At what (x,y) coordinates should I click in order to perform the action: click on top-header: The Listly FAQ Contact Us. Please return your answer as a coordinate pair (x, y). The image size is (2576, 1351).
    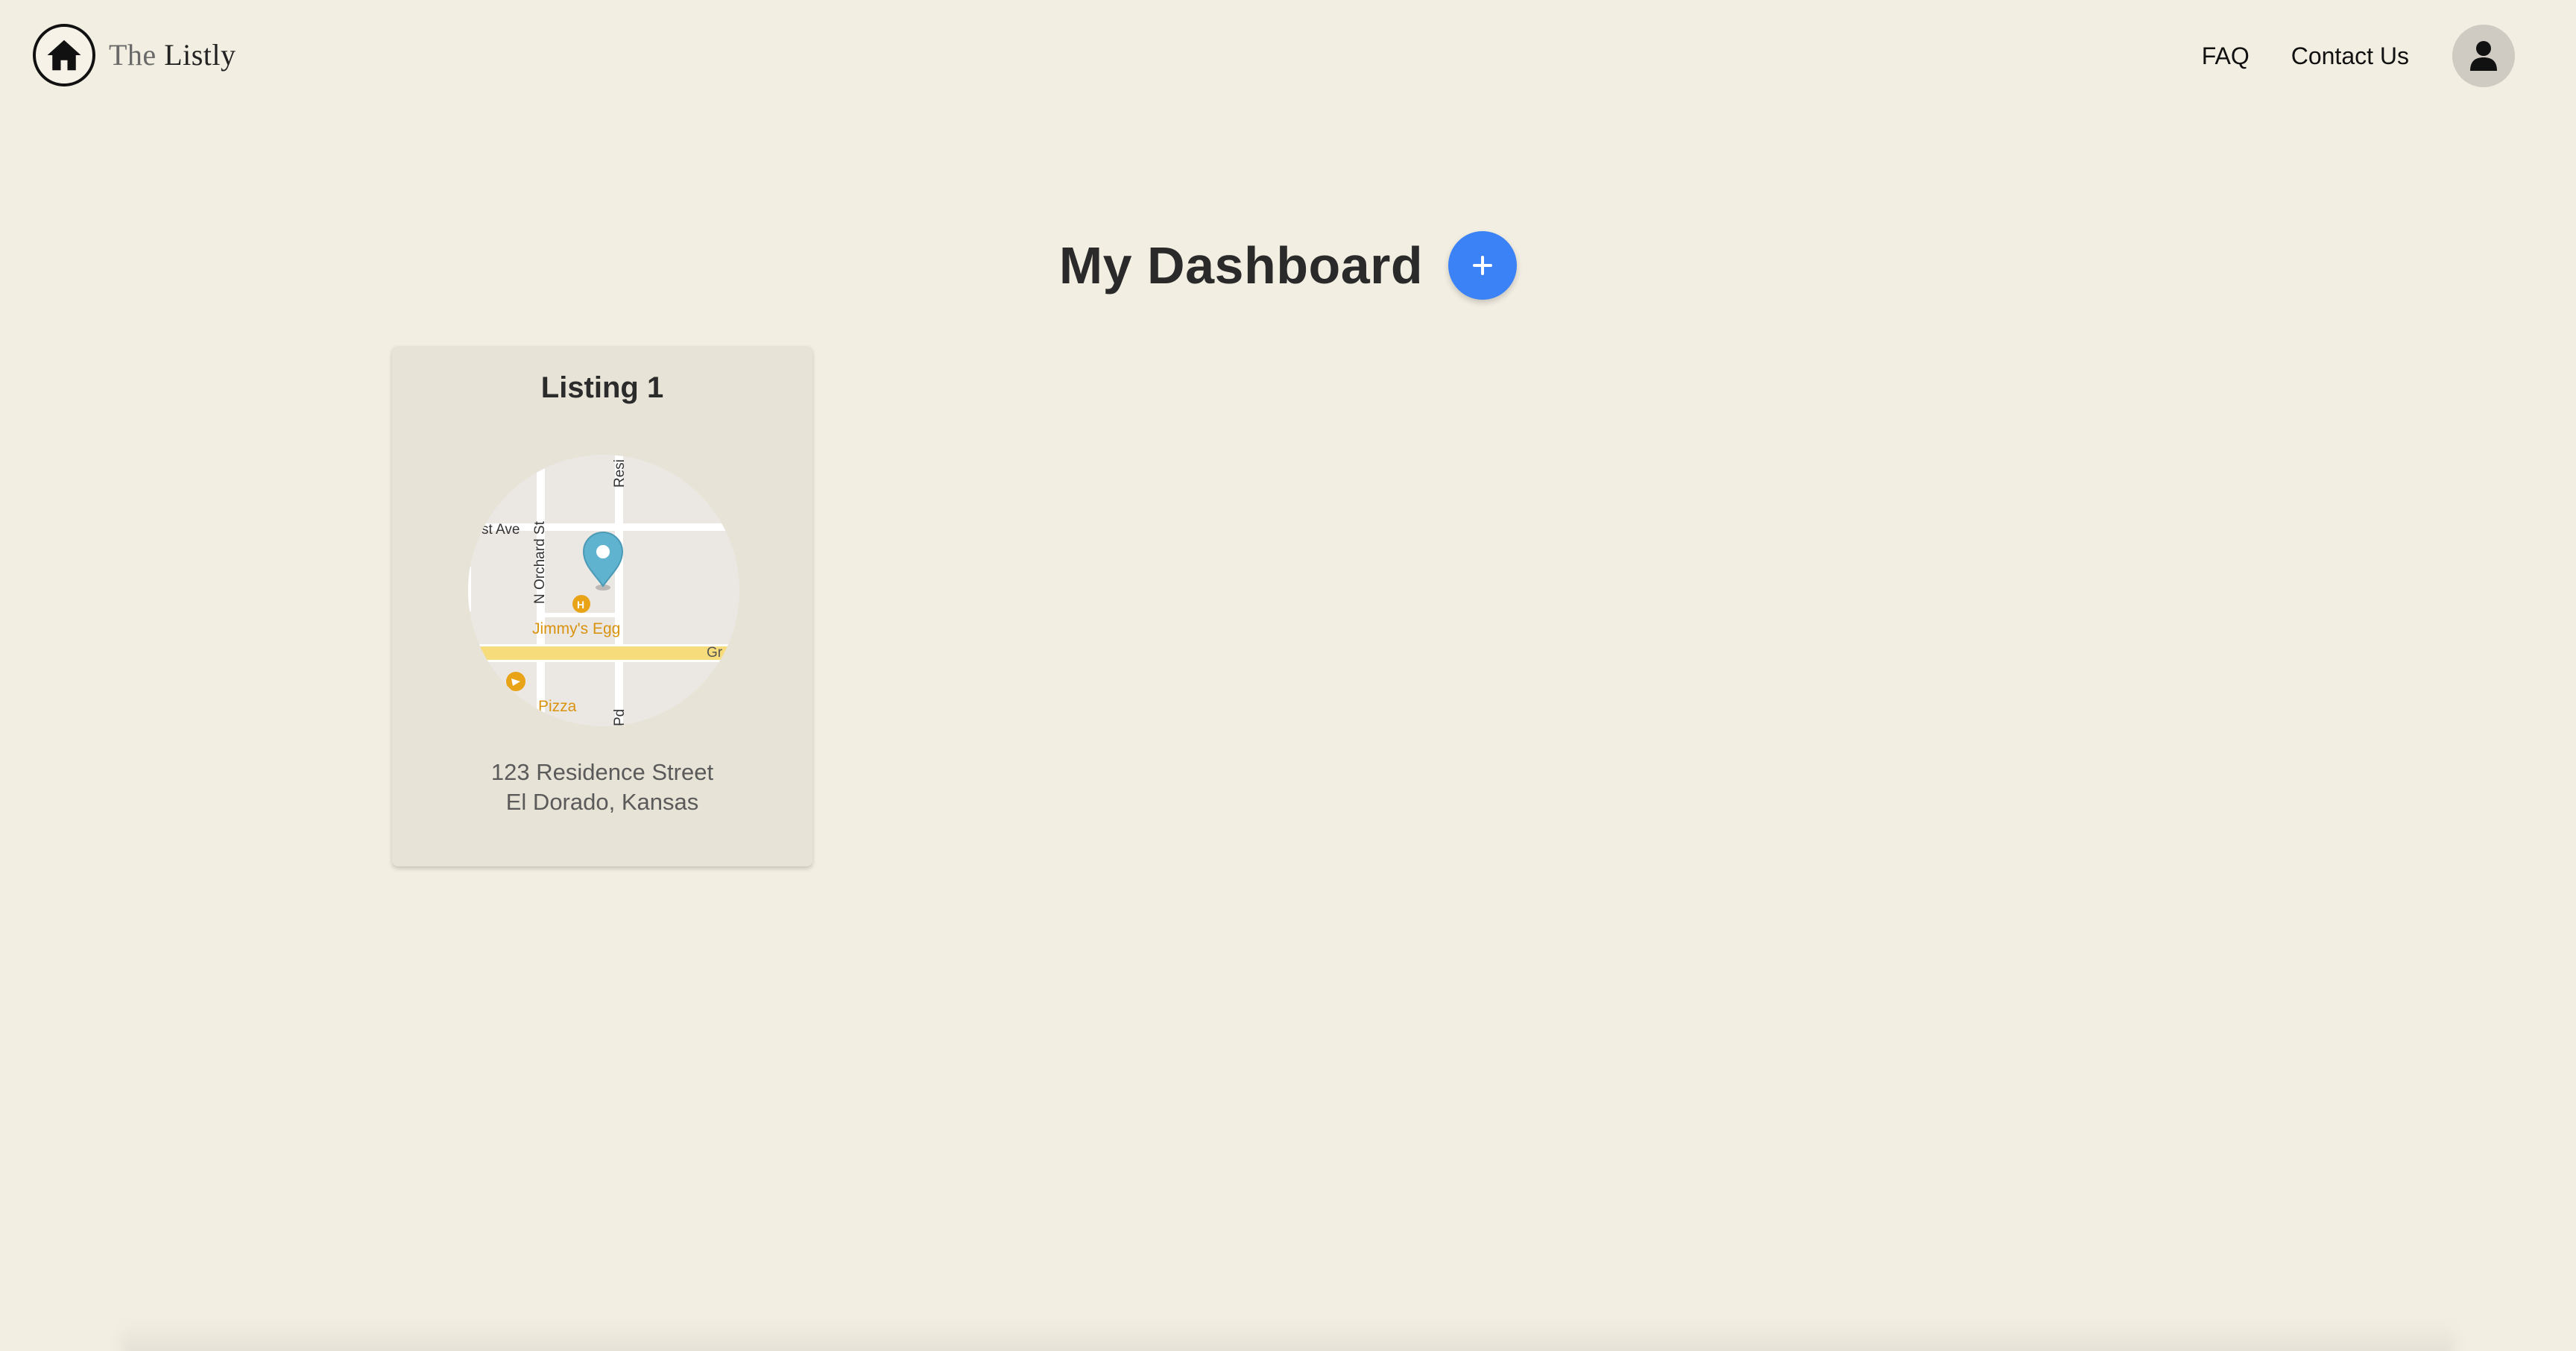
    Looking at the image, I should click on (1288, 58).